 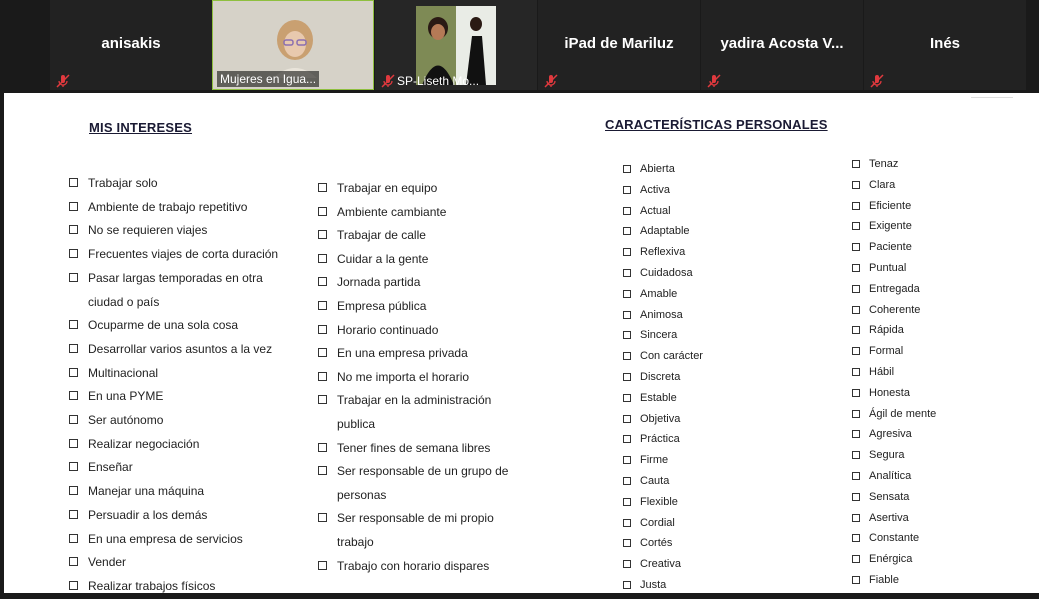 I want to click on checklist-item-label: Estable, so click(x=658, y=397).